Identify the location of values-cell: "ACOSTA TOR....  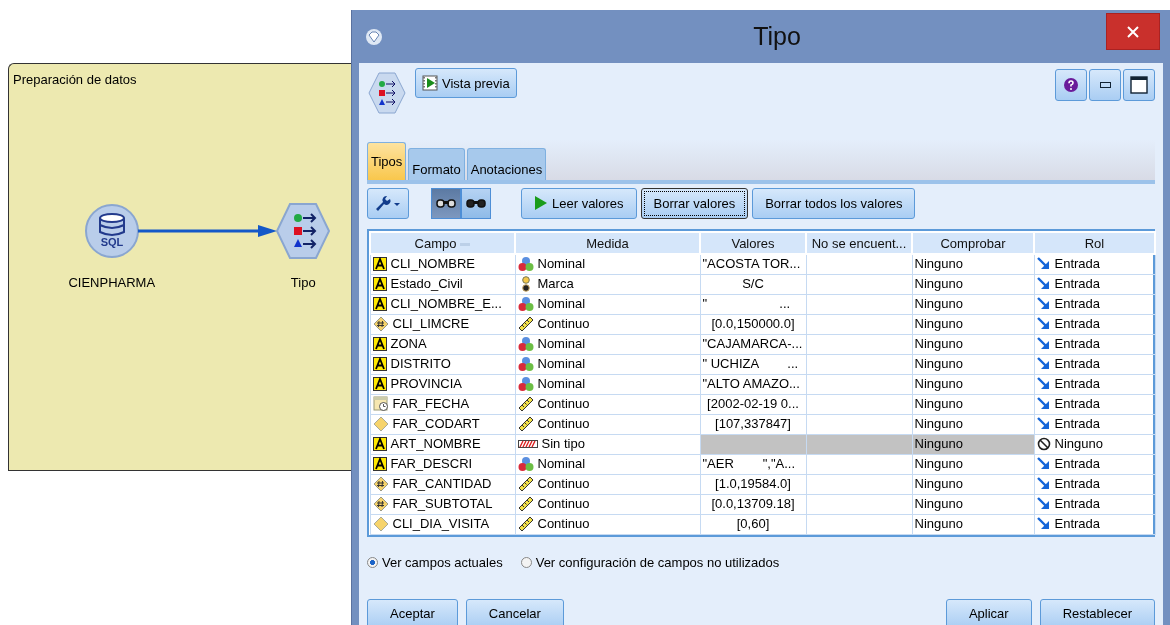
(753, 264).